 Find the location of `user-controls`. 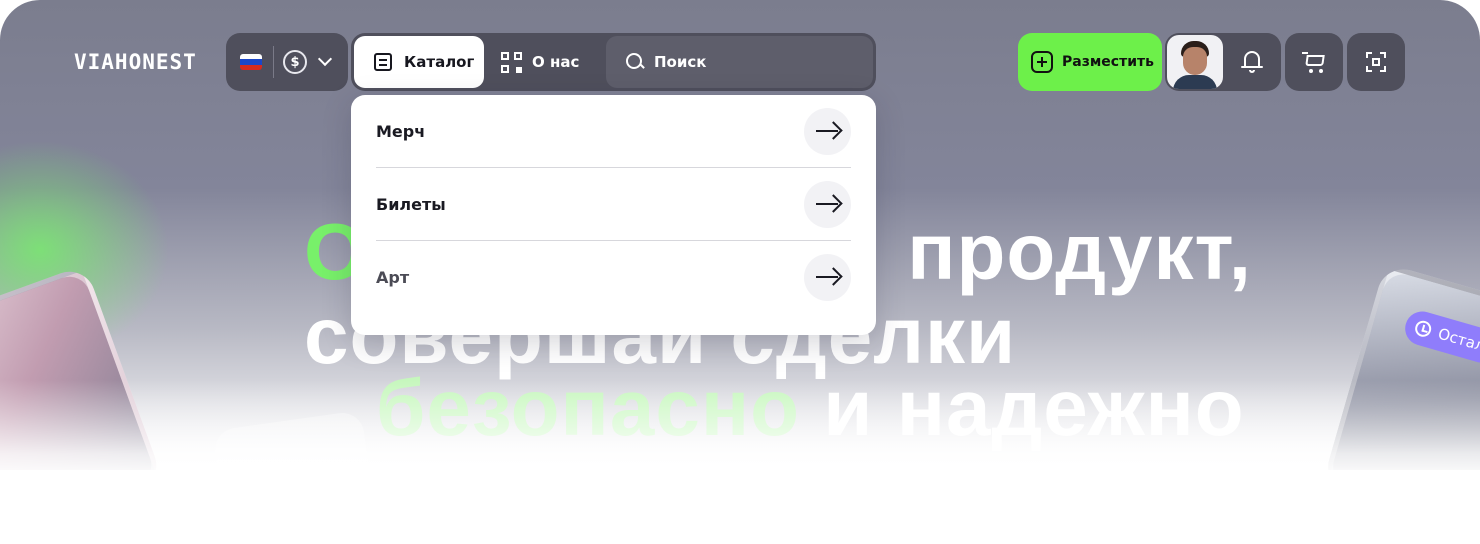

user-controls is located at coordinates (1223, 62).